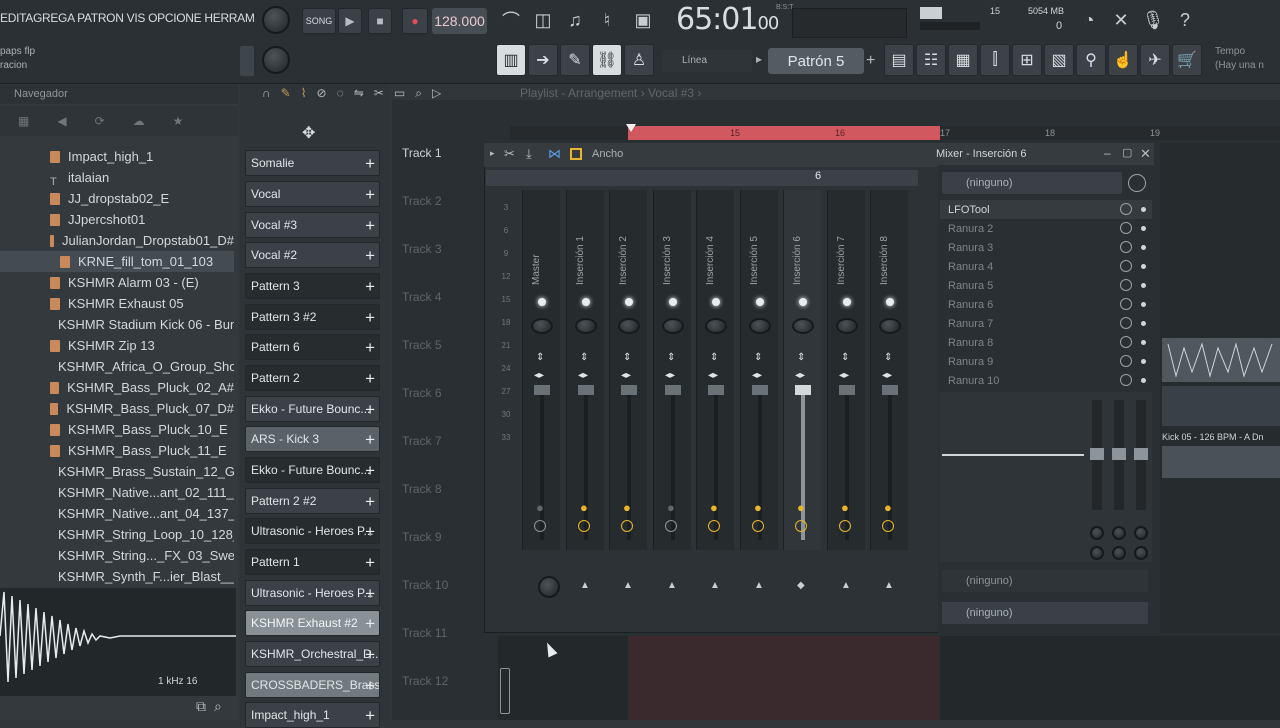 This screenshot has height=728, width=1280. I want to click on playback-icon: ▷, so click(436, 93).